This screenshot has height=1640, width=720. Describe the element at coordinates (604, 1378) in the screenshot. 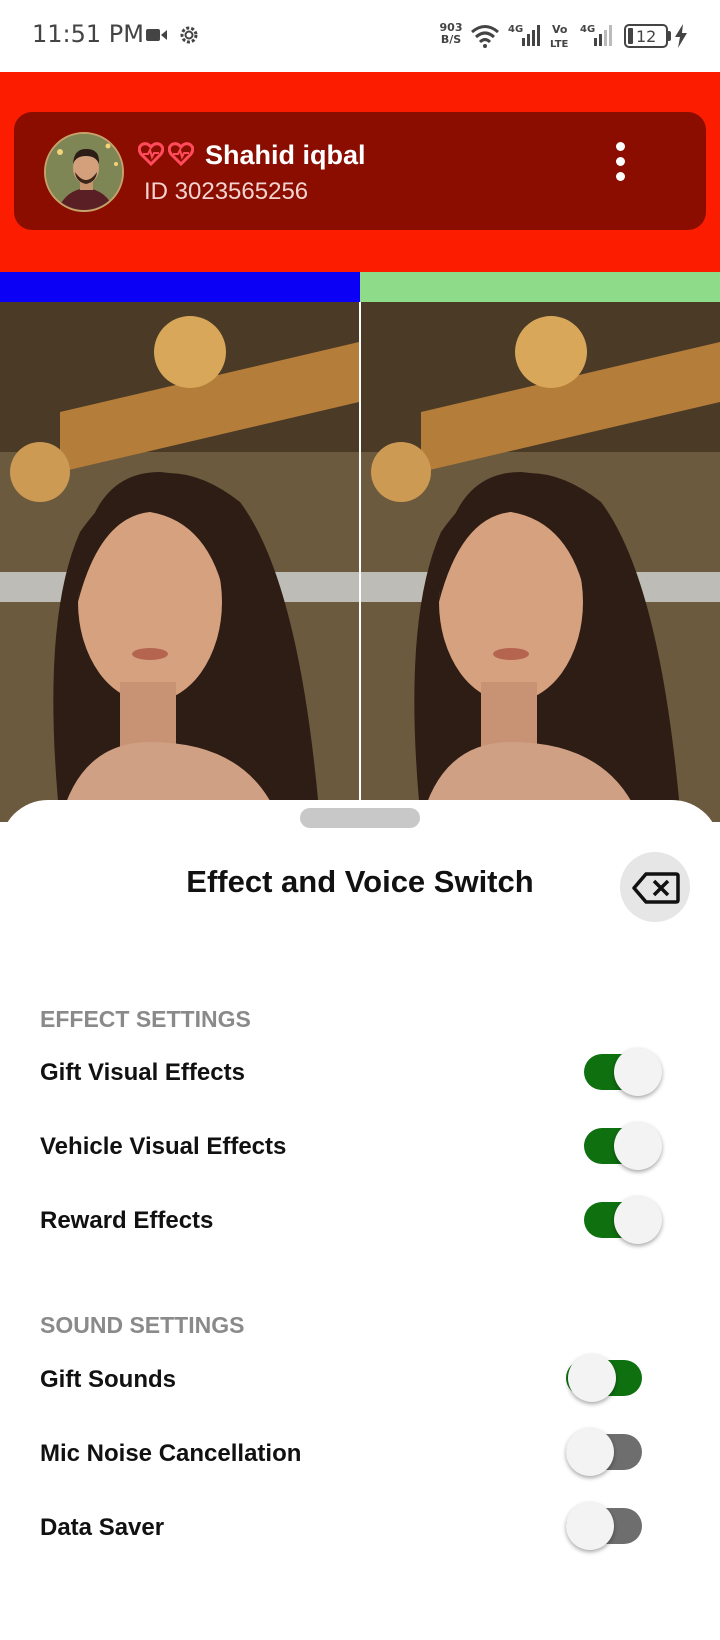

I see `toggle-gift-sounds` at that location.